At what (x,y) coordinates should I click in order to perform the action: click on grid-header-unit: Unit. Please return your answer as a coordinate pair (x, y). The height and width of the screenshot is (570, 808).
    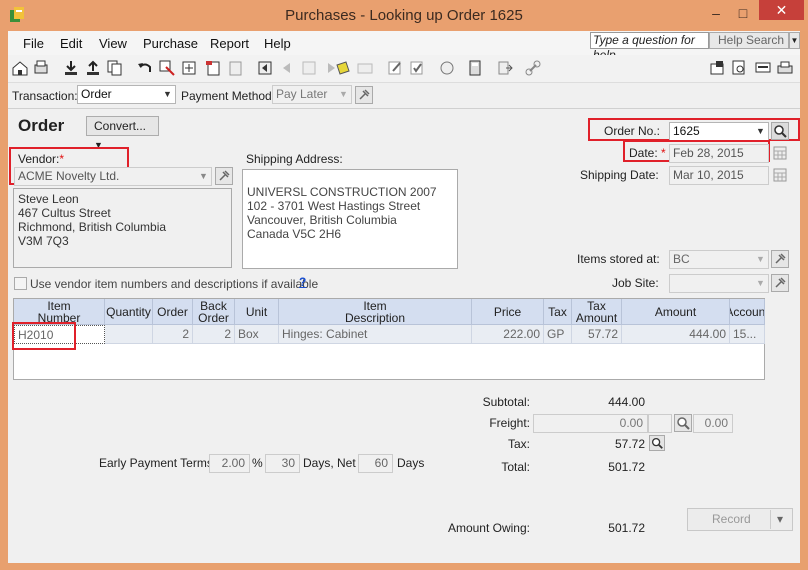
    Looking at the image, I should click on (257, 312).